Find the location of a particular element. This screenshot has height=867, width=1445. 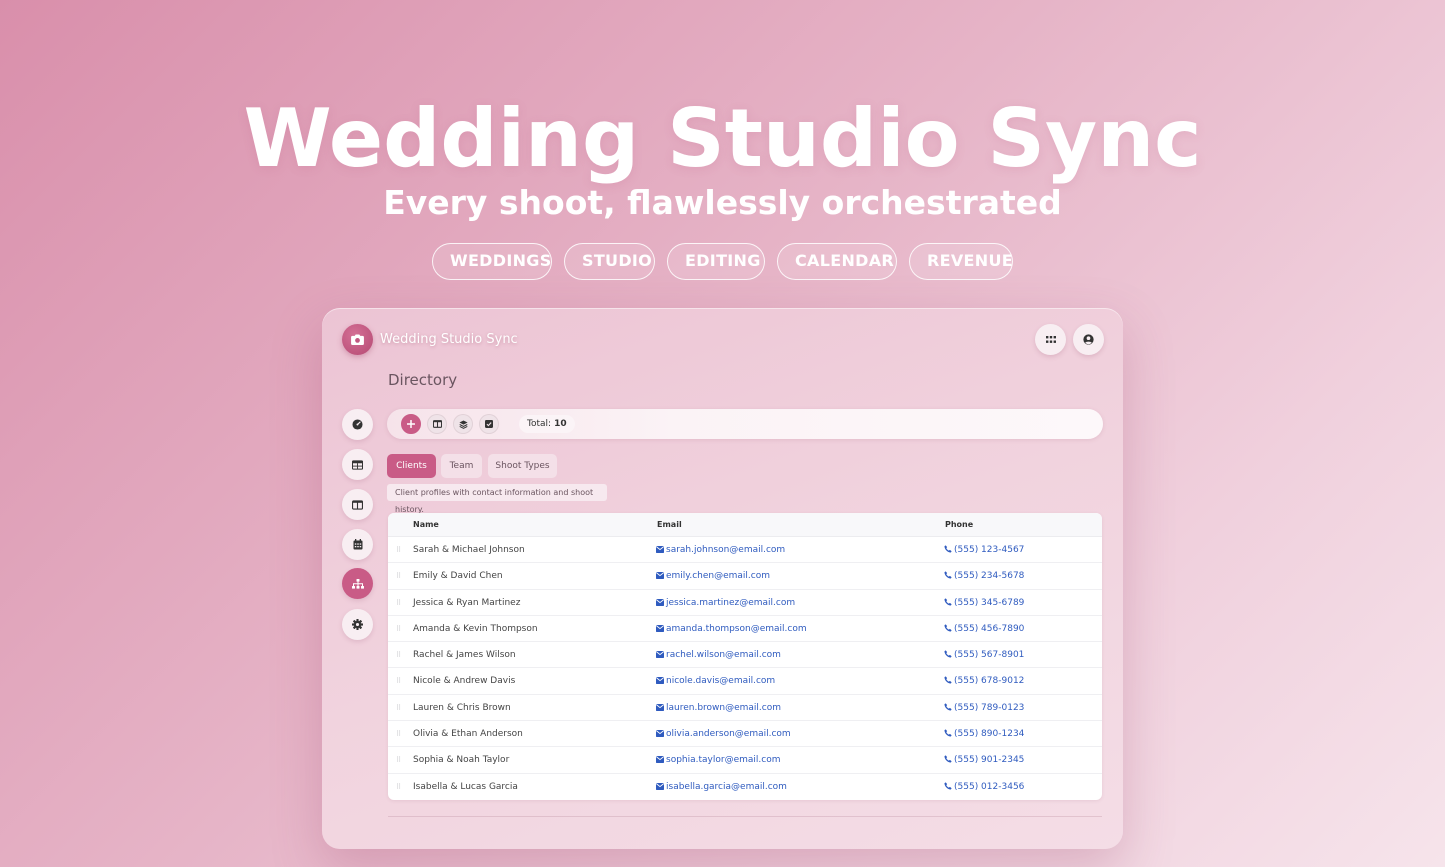

pill-calendar: CALENDAR is located at coordinates (837, 261).